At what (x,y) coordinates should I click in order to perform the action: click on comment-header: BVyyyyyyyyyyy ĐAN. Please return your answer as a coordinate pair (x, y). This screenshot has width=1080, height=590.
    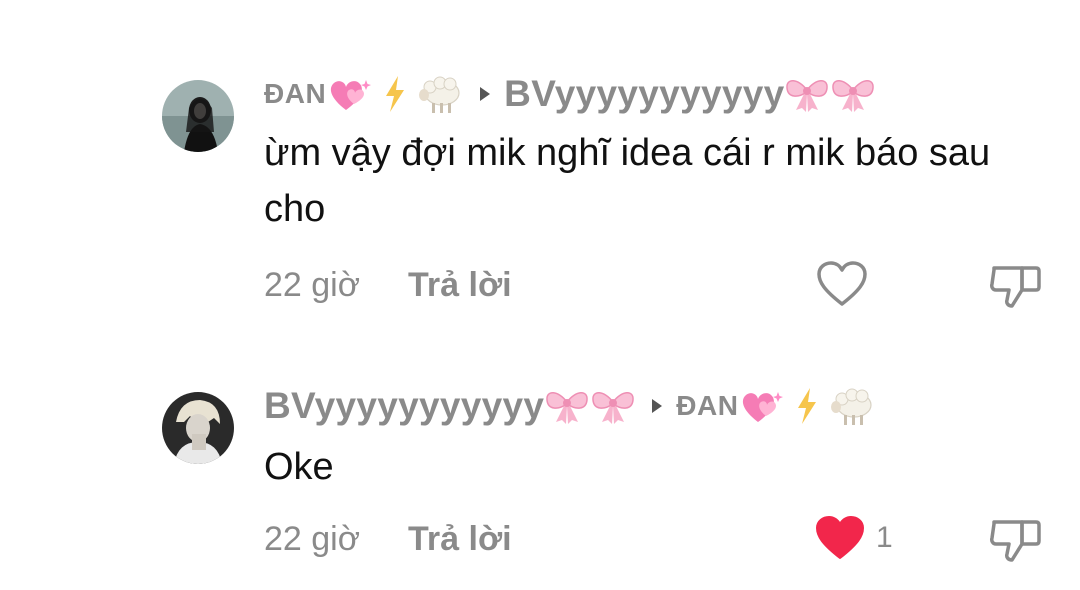
    Looking at the image, I should click on (570, 406).